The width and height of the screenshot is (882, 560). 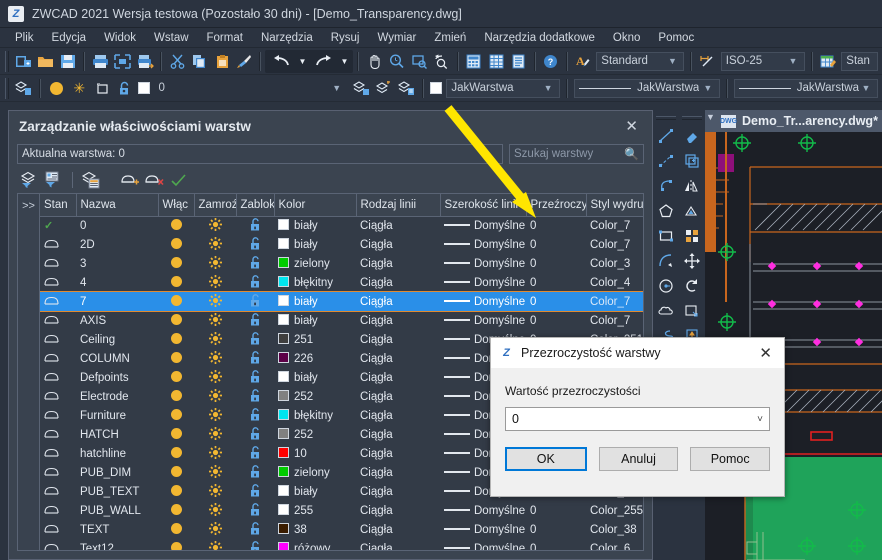 What do you see at coordinates (117, 282) in the screenshot?
I see `cell-name: 4` at bounding box center [117, 282].